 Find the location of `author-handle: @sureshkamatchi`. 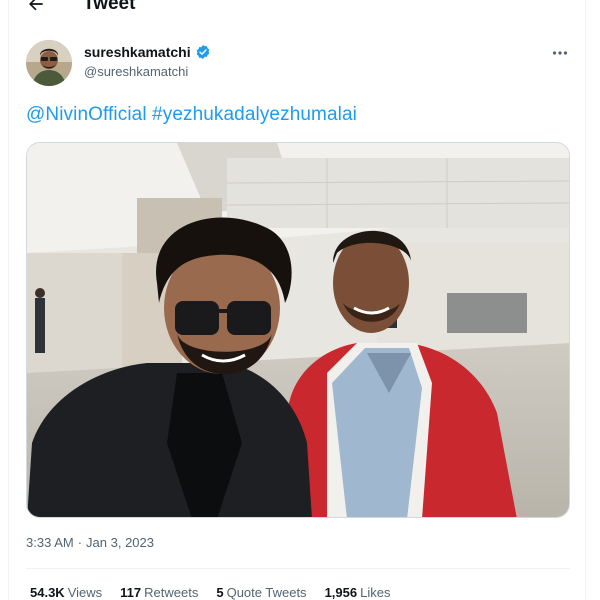

author-handle: @sureshkamatchi is located at coordinates (147, 71).